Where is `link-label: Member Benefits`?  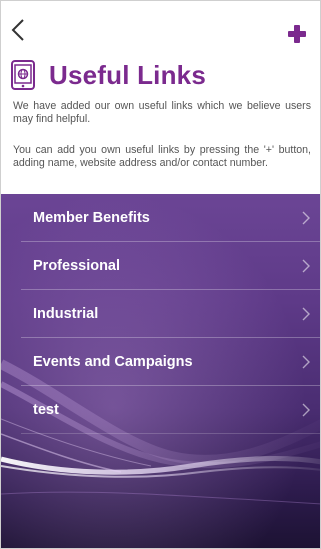 link-label: Member Benefits is located at coordinates (91, 217).